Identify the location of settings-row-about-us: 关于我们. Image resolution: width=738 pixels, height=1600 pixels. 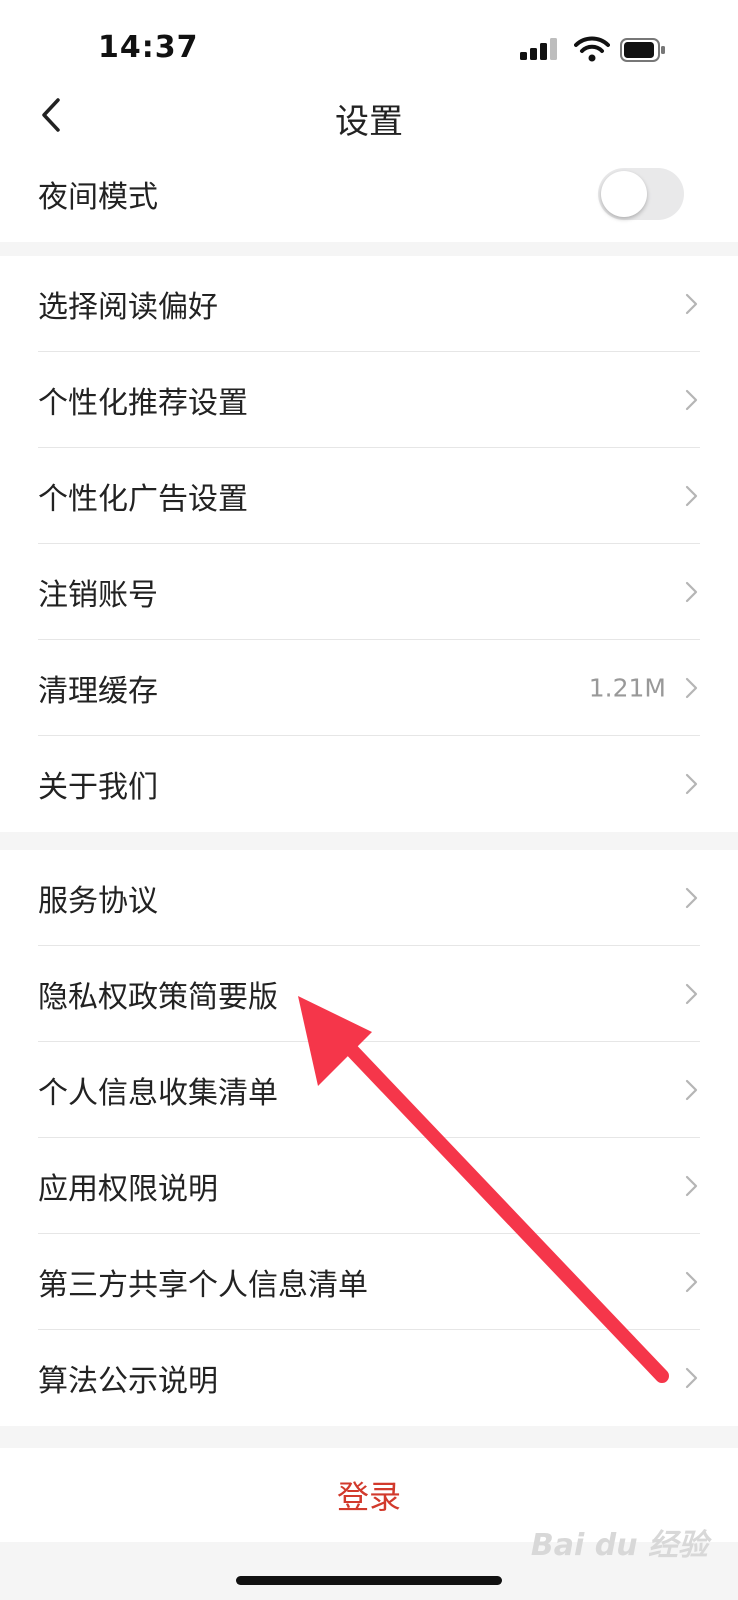
(369, 784).